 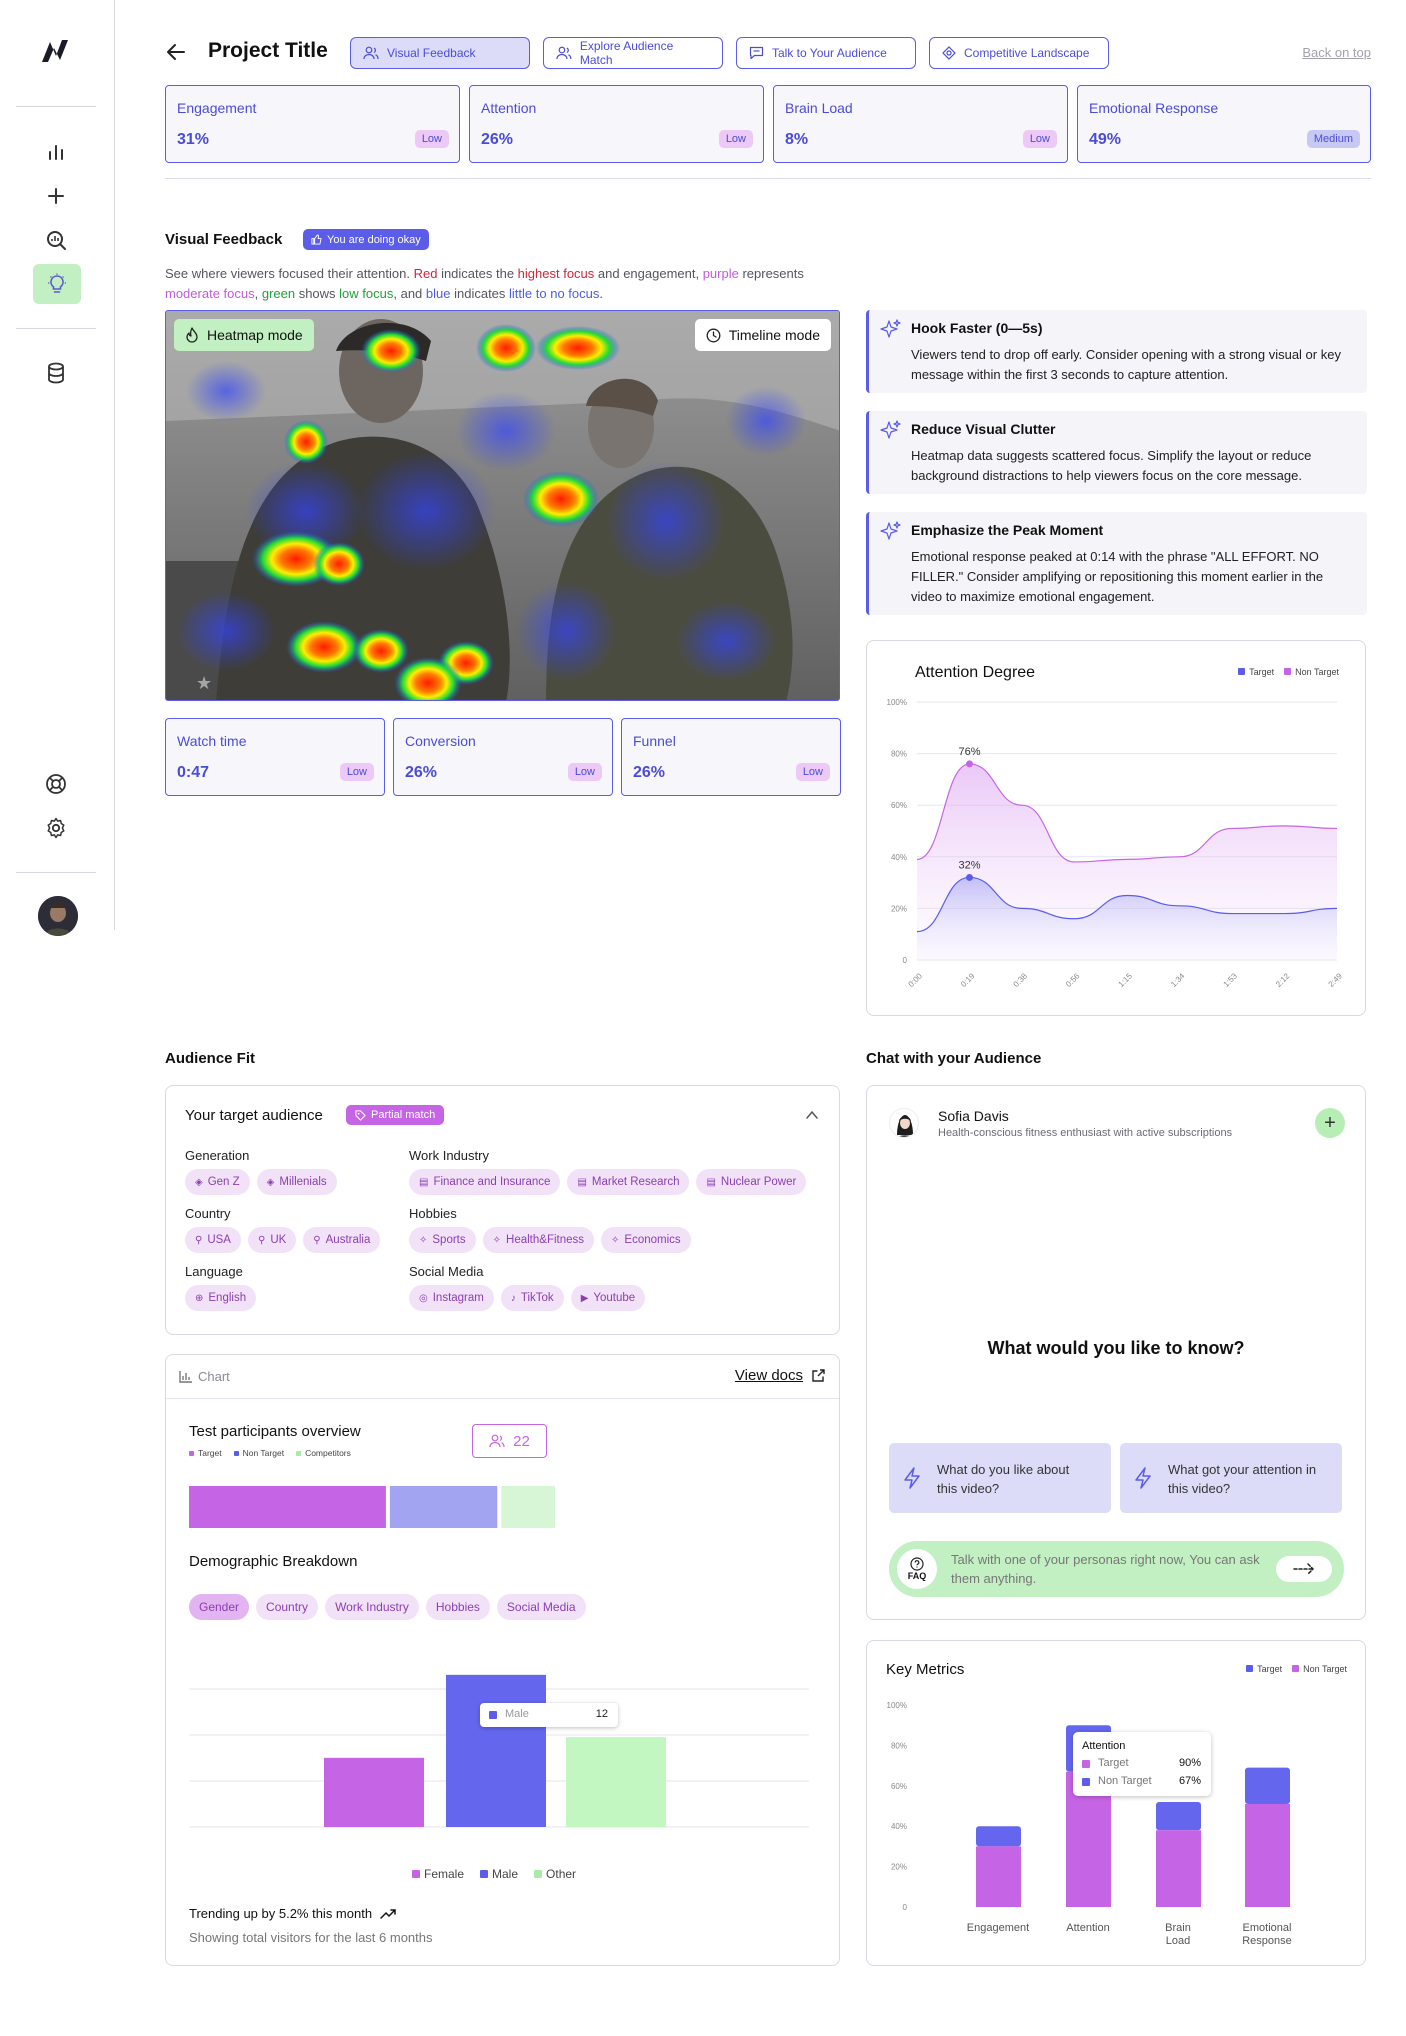 What do you see at coordinates (633, 53) in the screenshot?
I see `tab-explore-audience-match: Explore Audience Match` at bounding box center [633, 53].